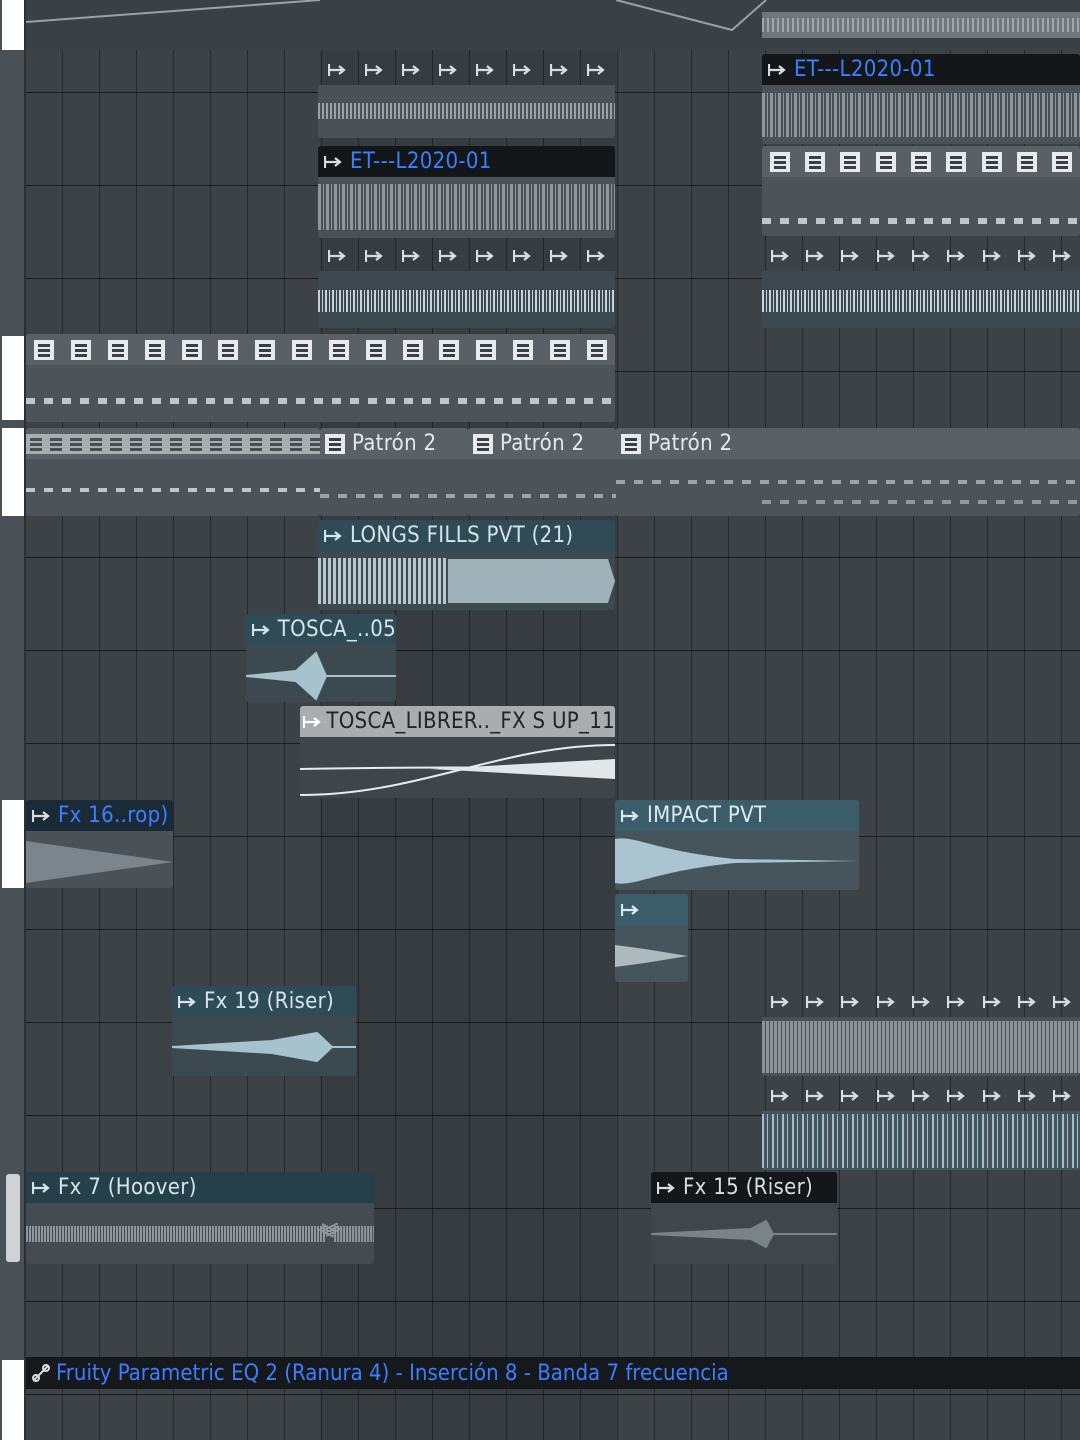 The width and height of the screenshot is (1080, 1440). What do you see at coordinates (748, 1187) in the screenshot?
I see `clip-title: Fx 15 (Riser)` at bounding box center [748, 1187].